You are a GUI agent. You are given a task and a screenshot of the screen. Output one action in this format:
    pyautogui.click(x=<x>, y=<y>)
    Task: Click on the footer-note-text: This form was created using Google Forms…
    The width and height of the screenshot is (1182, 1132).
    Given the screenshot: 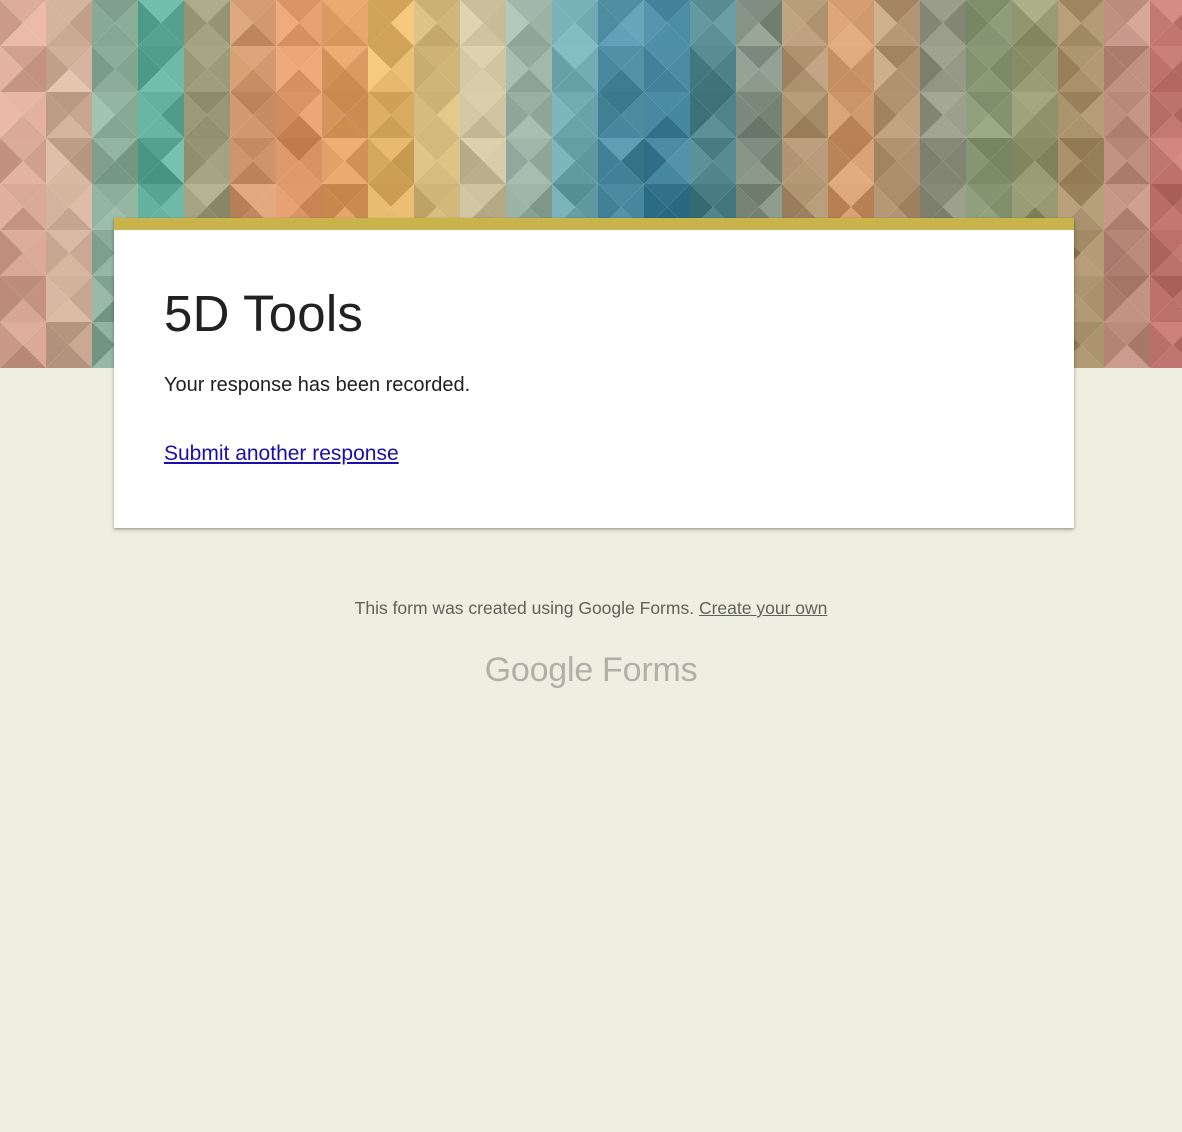 What is the action you would take?
    pyautogui.click(x=524, y=608)
    